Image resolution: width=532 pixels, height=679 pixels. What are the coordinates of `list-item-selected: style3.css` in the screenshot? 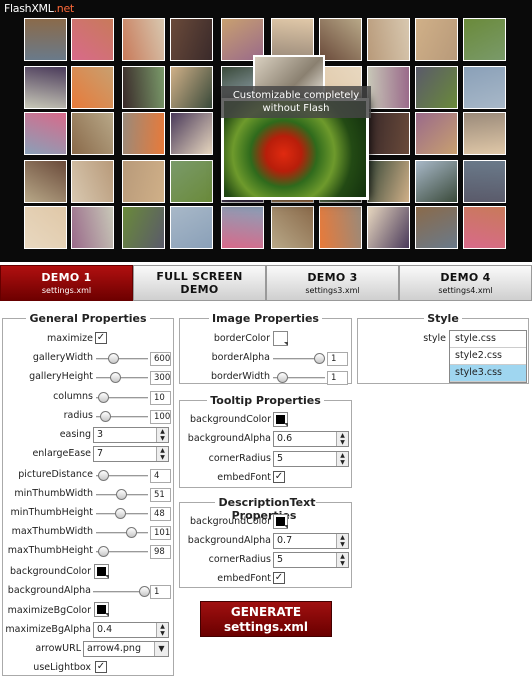 It's located at (488, 373).